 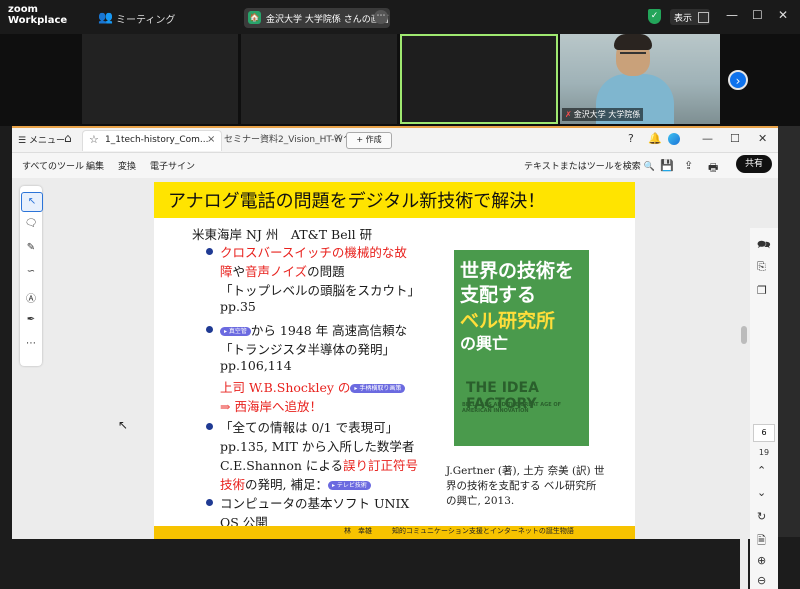 I want to click on security-shield-icon: ✓, so click(x=654, y=16).